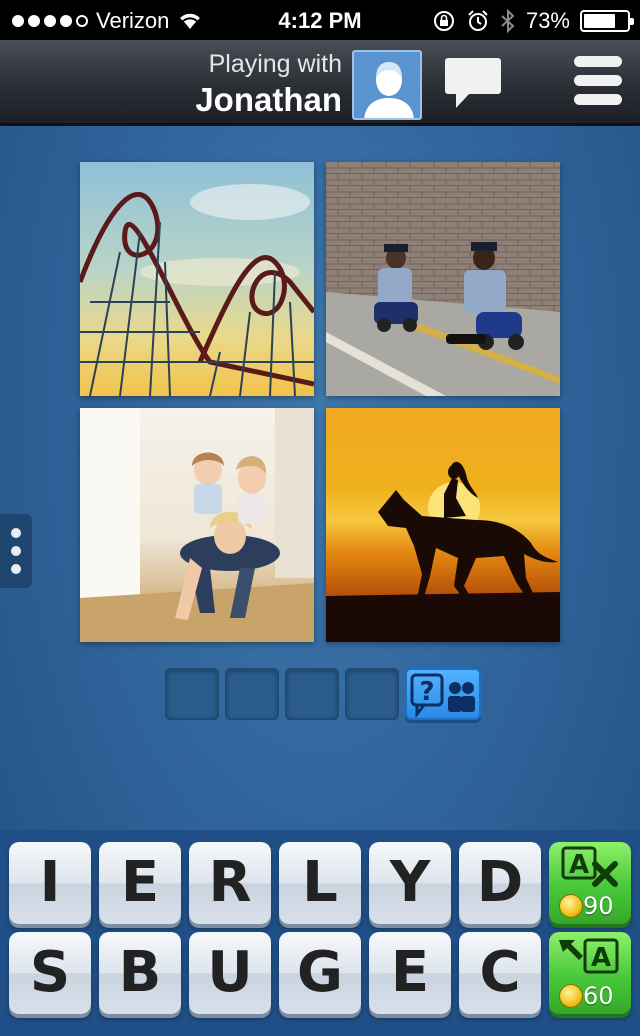 The image size is (640, 1036). I want to click on chat-bubble-icon, so click(473, 83).